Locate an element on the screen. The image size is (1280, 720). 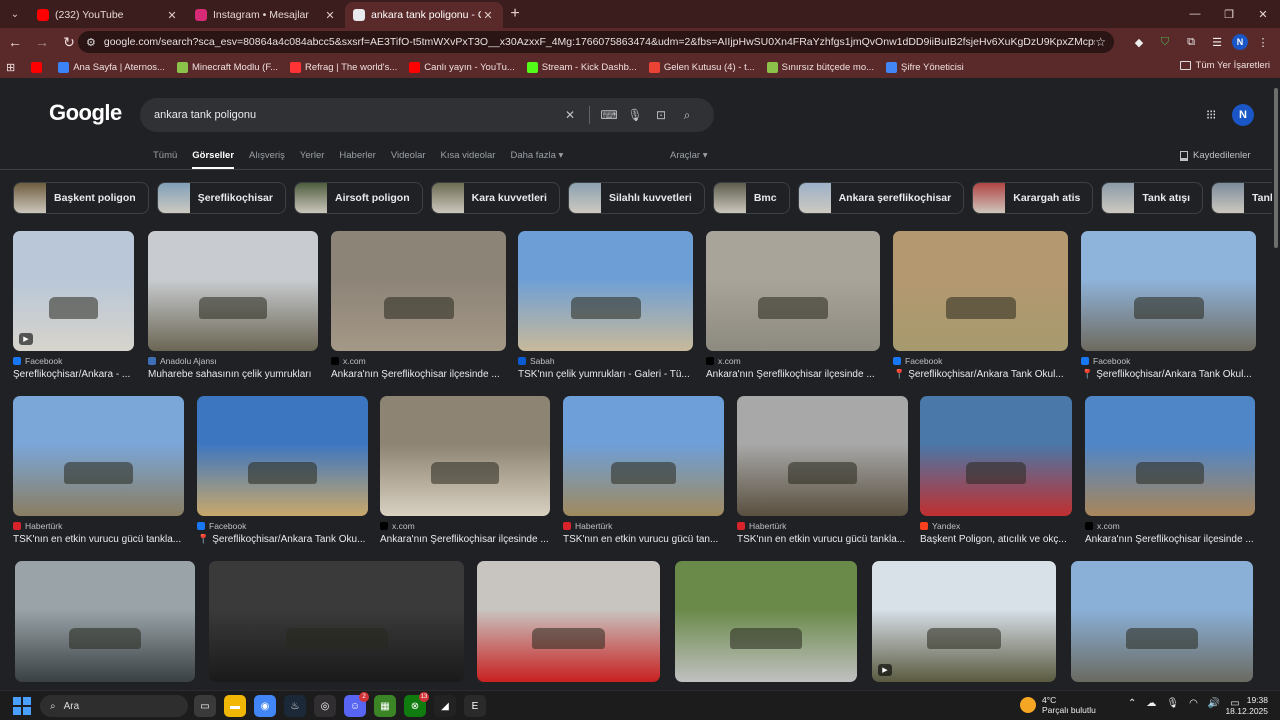
search-tab: Daha fazla ▾ is located at coordinates (536, 159).